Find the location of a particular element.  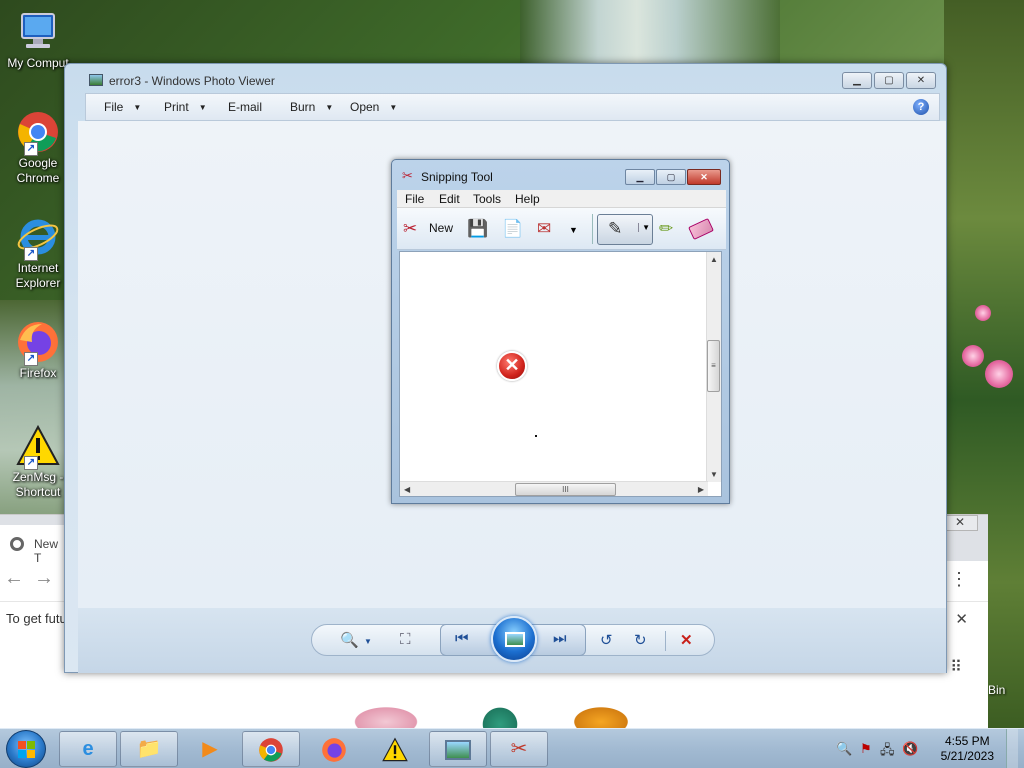

chrome-icon: ↗ is located at coordinates (38, 133).